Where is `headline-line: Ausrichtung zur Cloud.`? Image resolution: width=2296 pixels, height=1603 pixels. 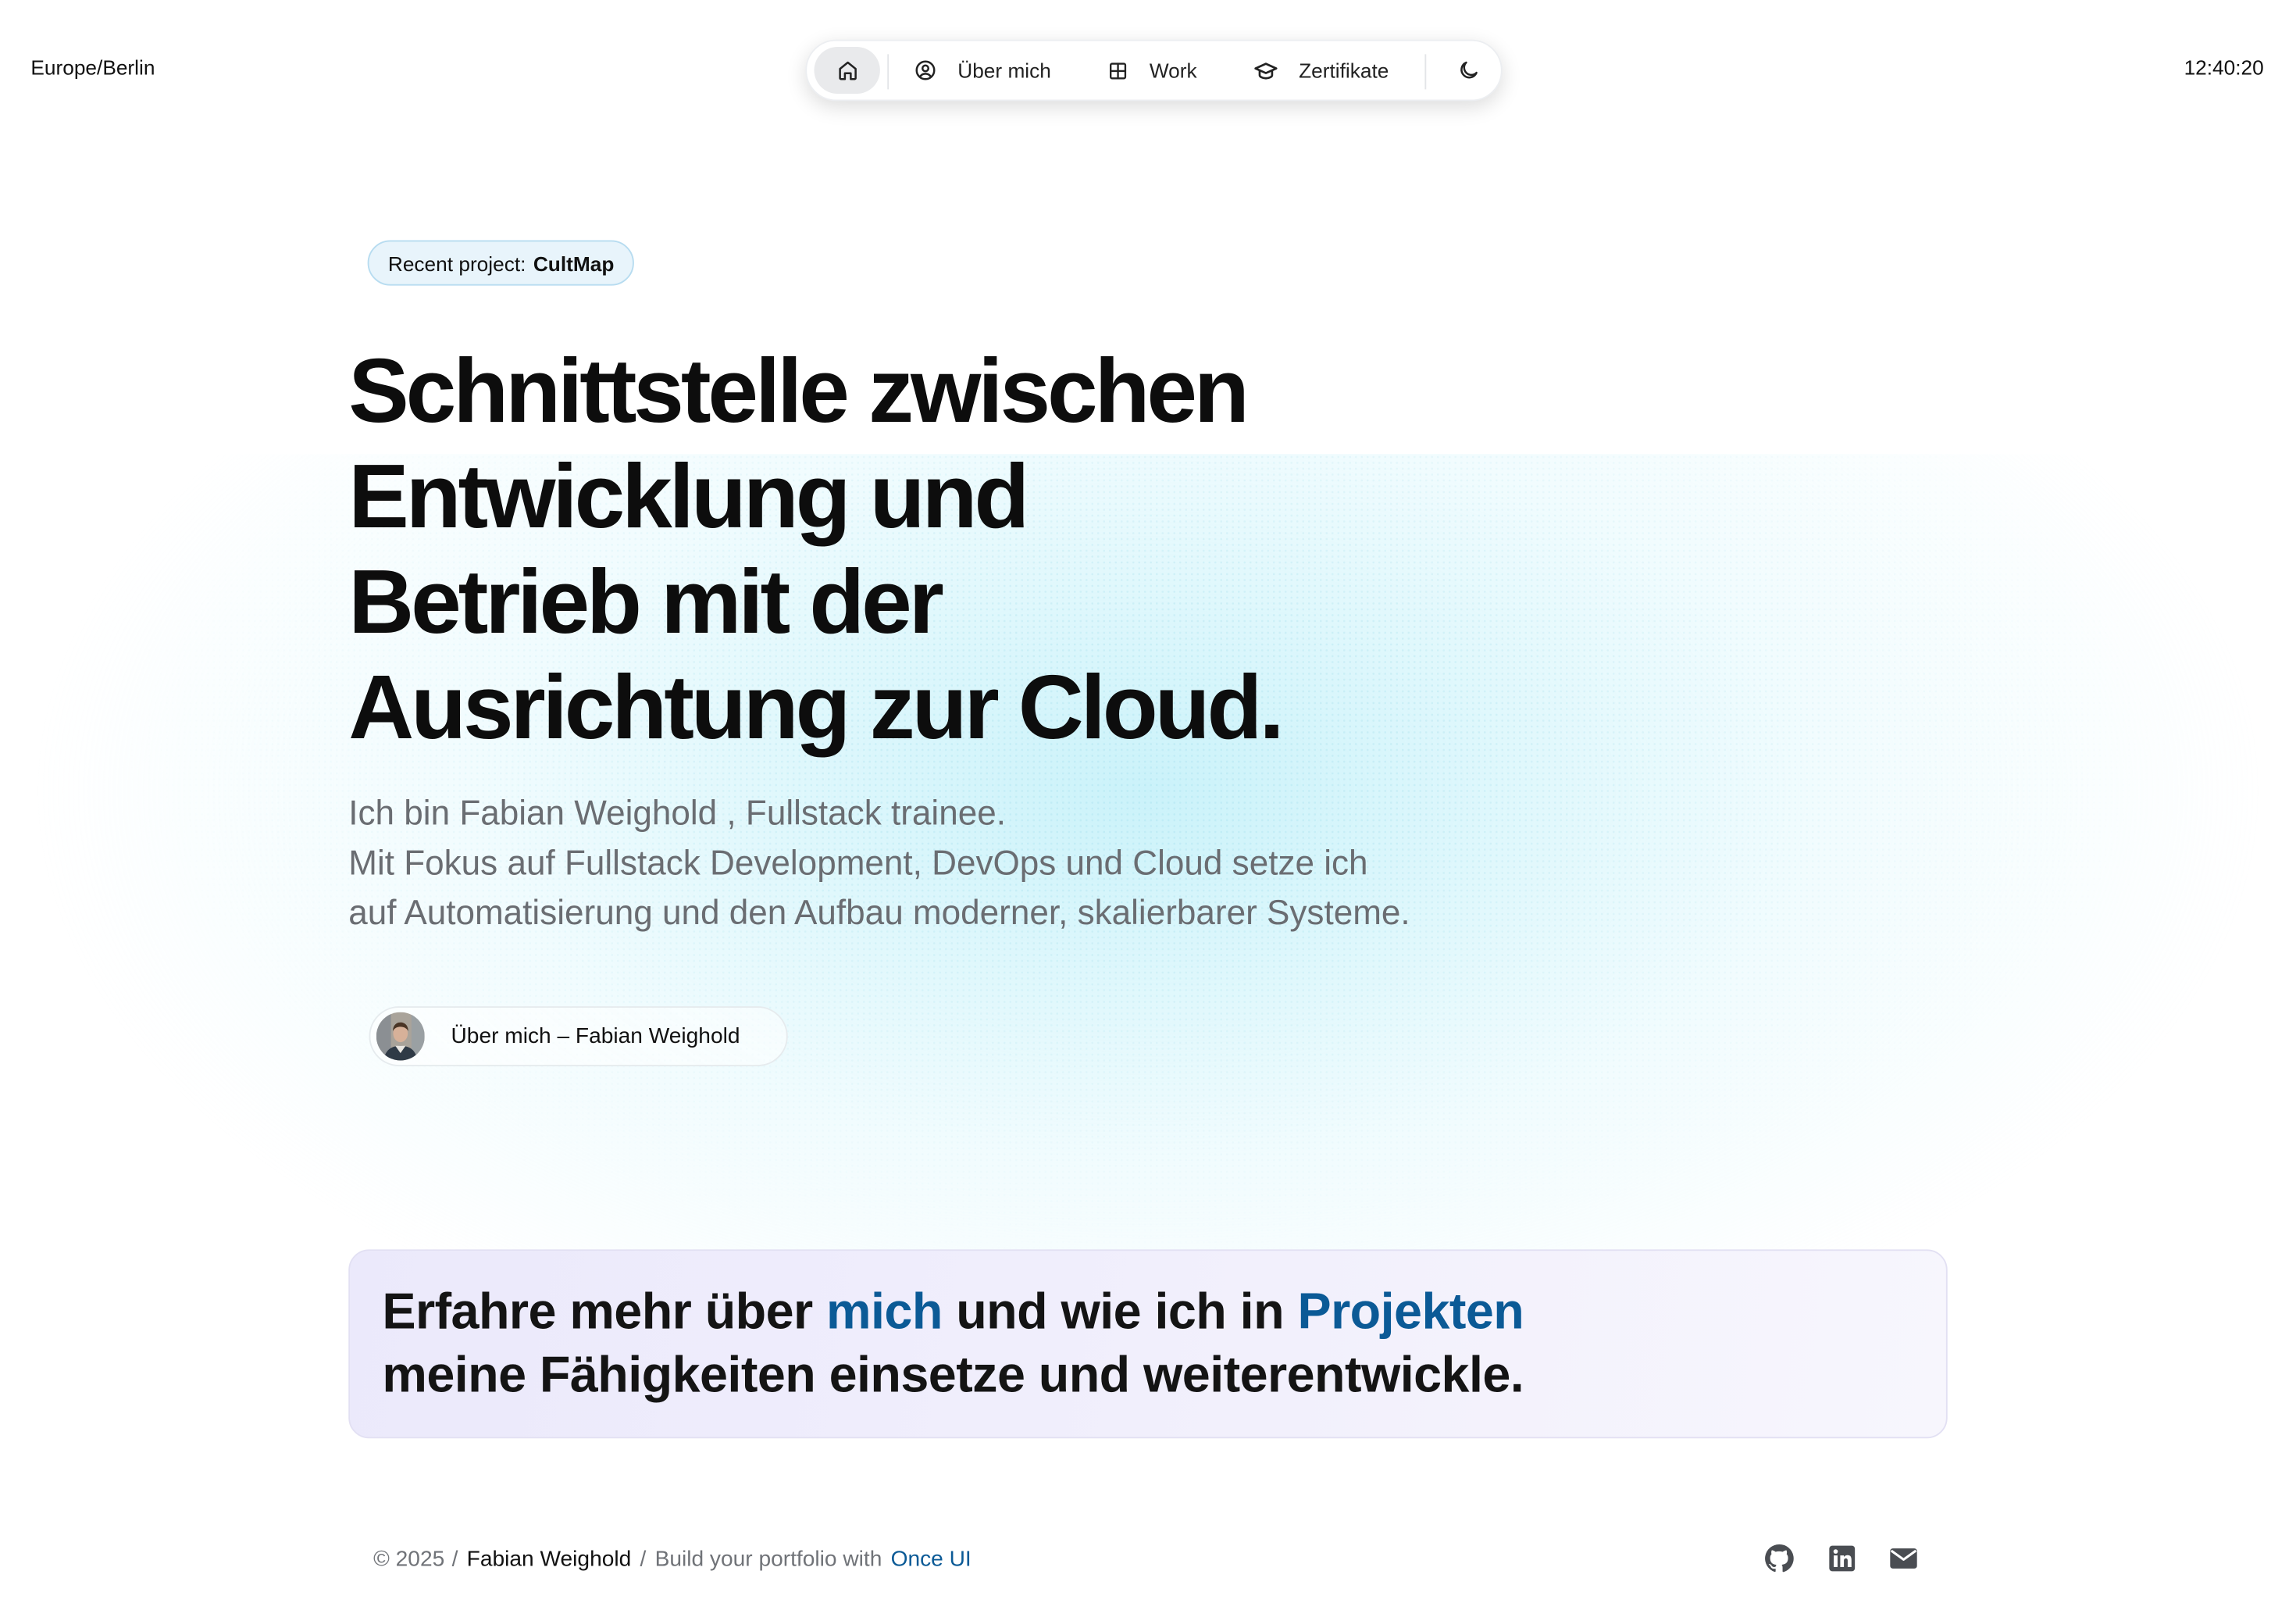
headline-line: Ausrichtung zur Cloud. is located at coordinates (816, 708).